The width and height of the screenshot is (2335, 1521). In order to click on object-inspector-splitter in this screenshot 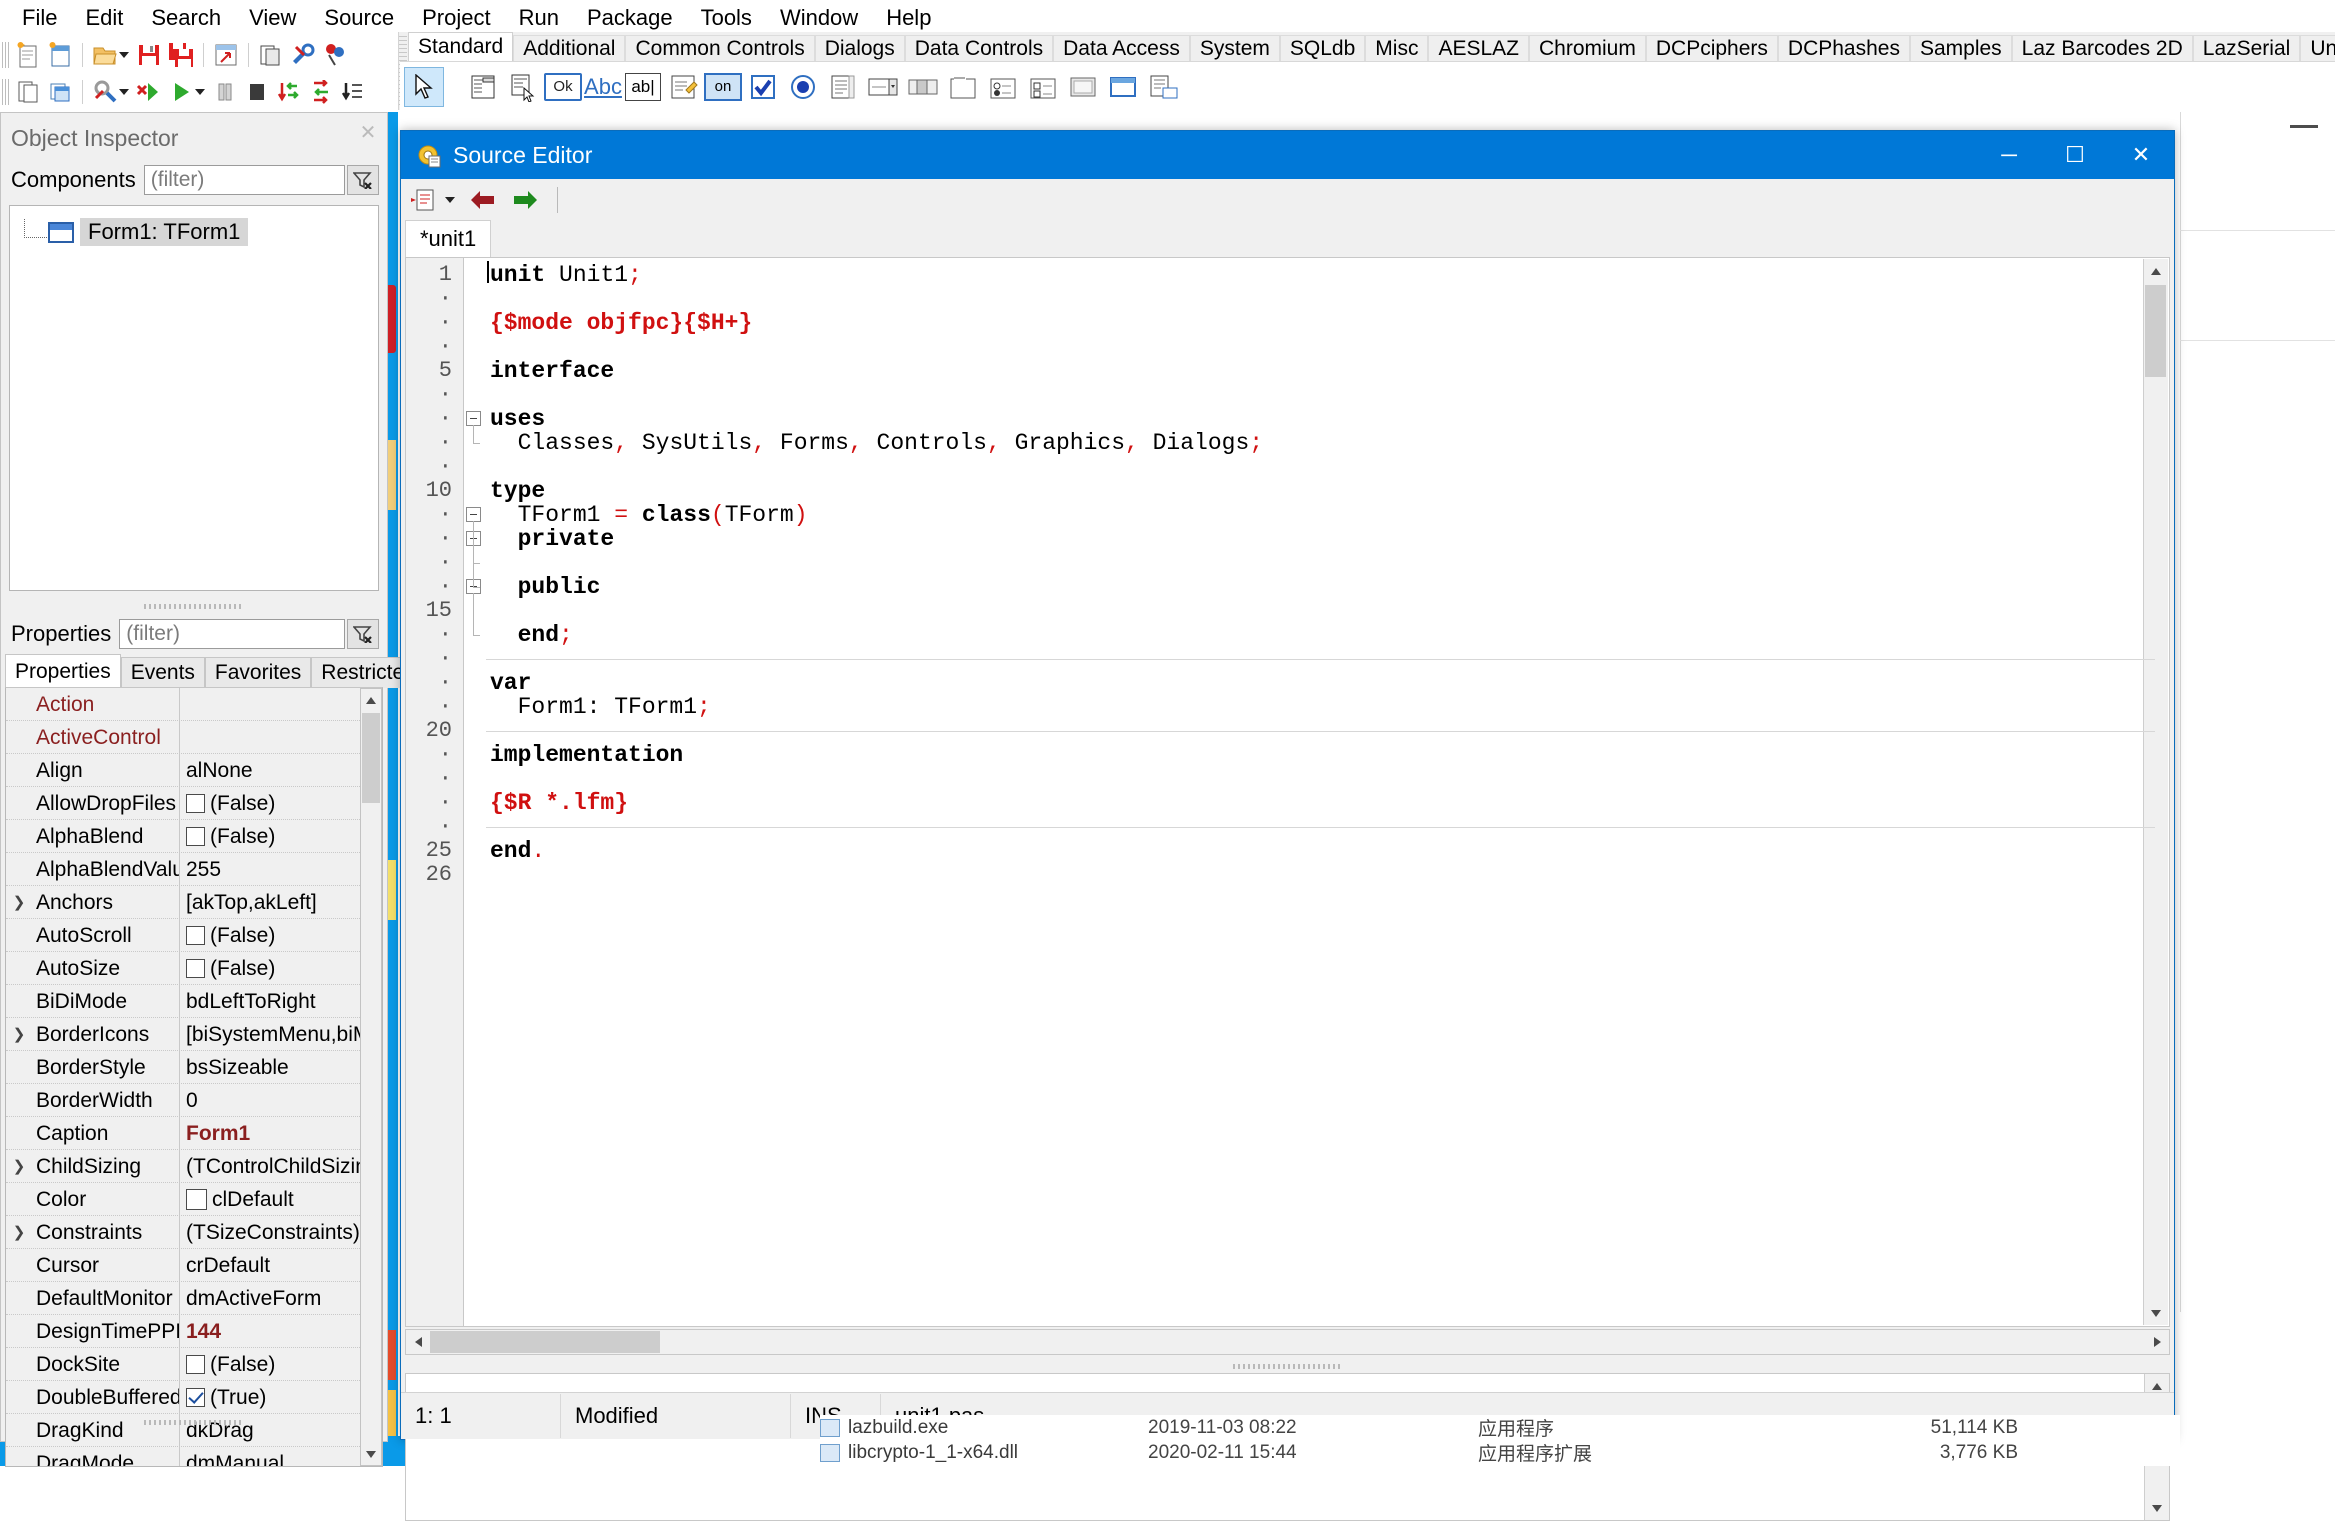, I will do `click(194, 606)`.